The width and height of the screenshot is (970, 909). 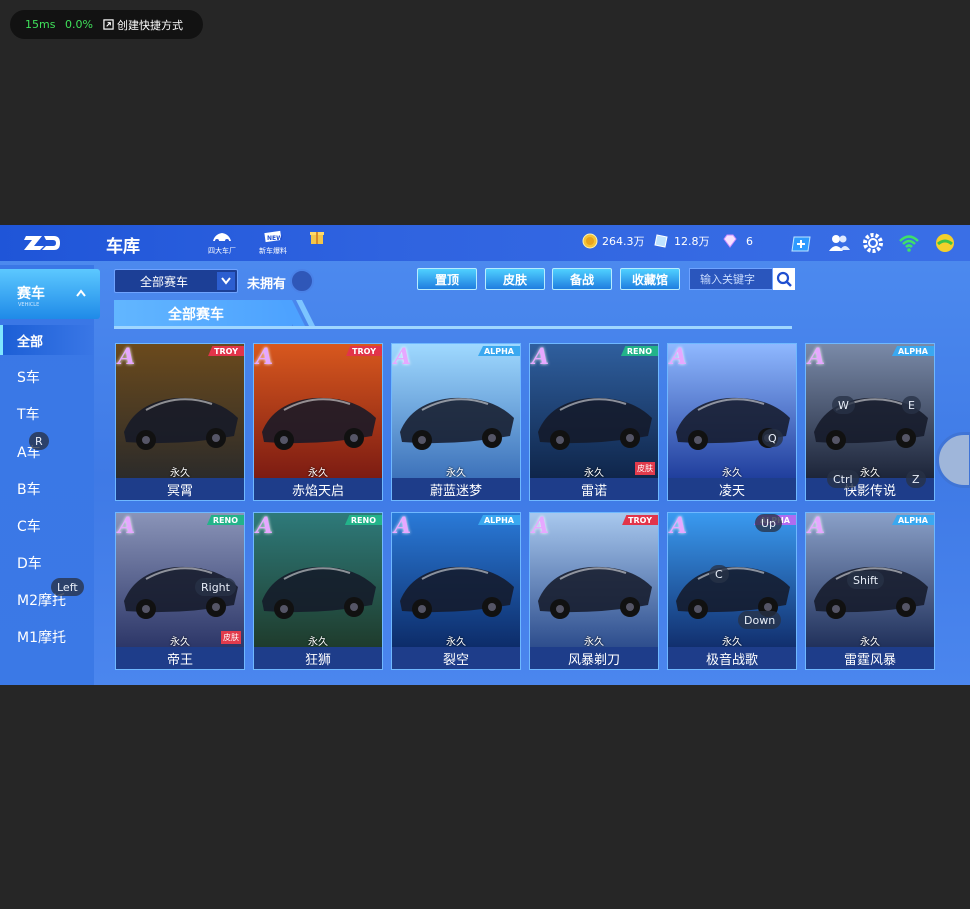 What do you see at coordinates (692, 241) in the screenshot?
I see `ticket-amount: 12.8万` at bounding box center [692, 241].